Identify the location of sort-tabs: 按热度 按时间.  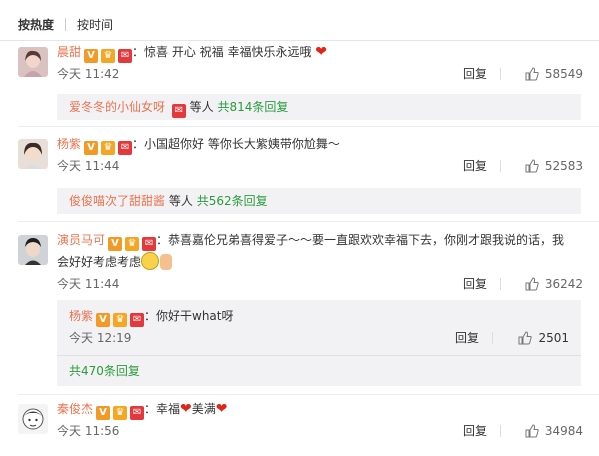
(65, 24).